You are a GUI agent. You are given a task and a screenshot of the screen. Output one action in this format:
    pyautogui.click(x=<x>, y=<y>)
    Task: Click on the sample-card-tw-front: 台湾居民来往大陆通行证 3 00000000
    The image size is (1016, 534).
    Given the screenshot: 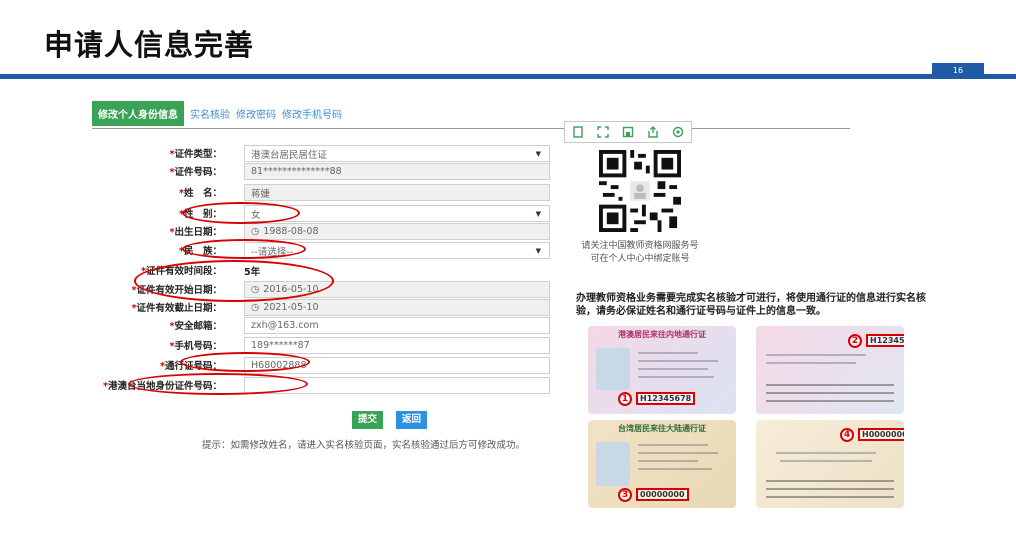 What is the action you would take?
    pyautogui.click(x=662, y=464)
    